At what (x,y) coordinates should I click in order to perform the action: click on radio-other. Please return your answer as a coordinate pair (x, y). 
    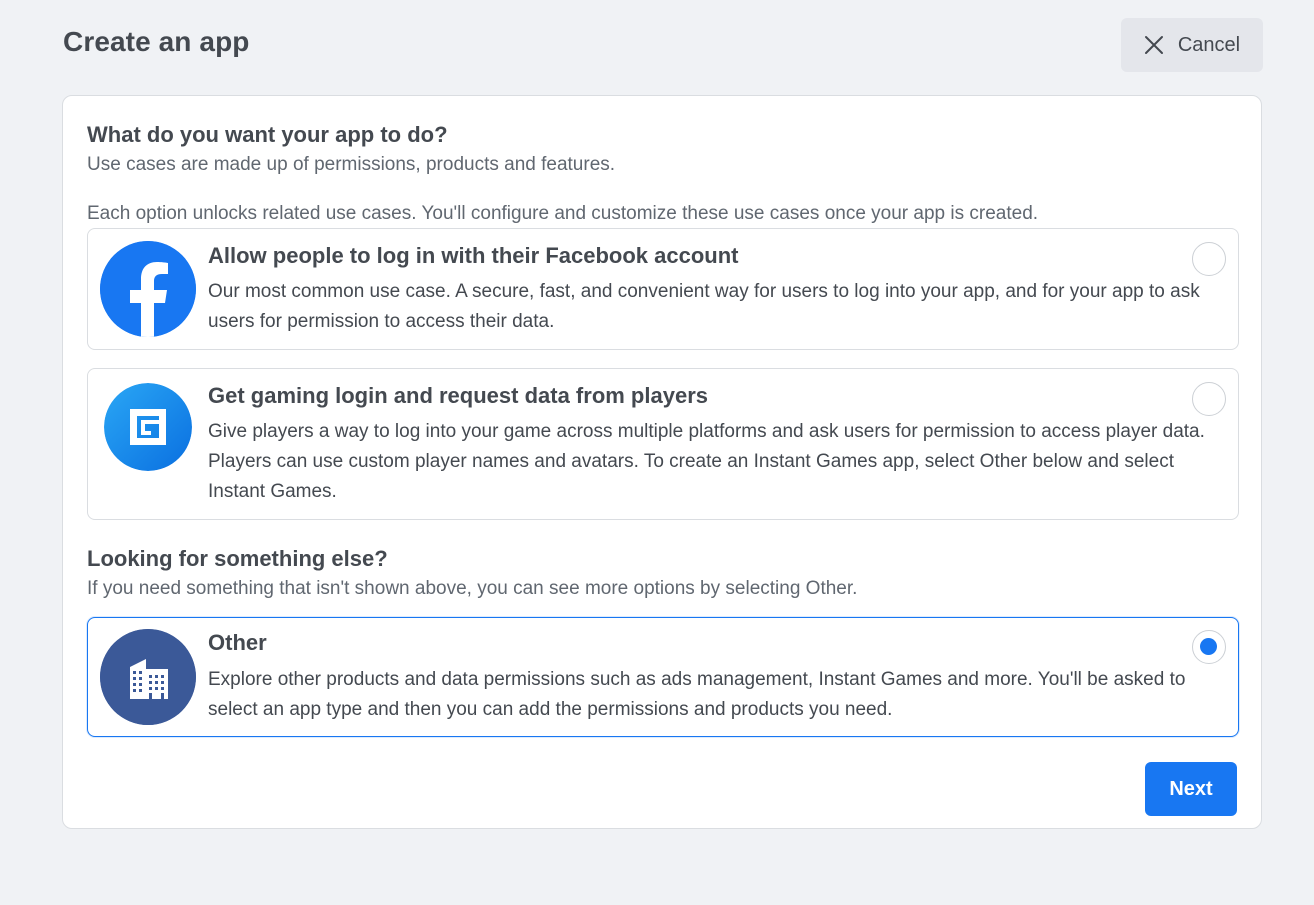
    Looking at the image, I should click on (1209, 647).